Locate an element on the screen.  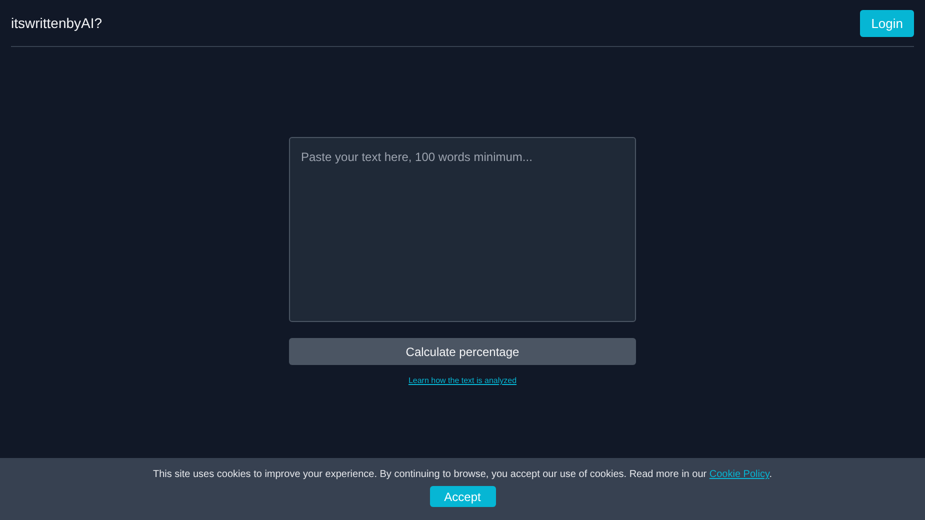
help-link: Learn how the text is analyzed is located at coordinates (462, 380).